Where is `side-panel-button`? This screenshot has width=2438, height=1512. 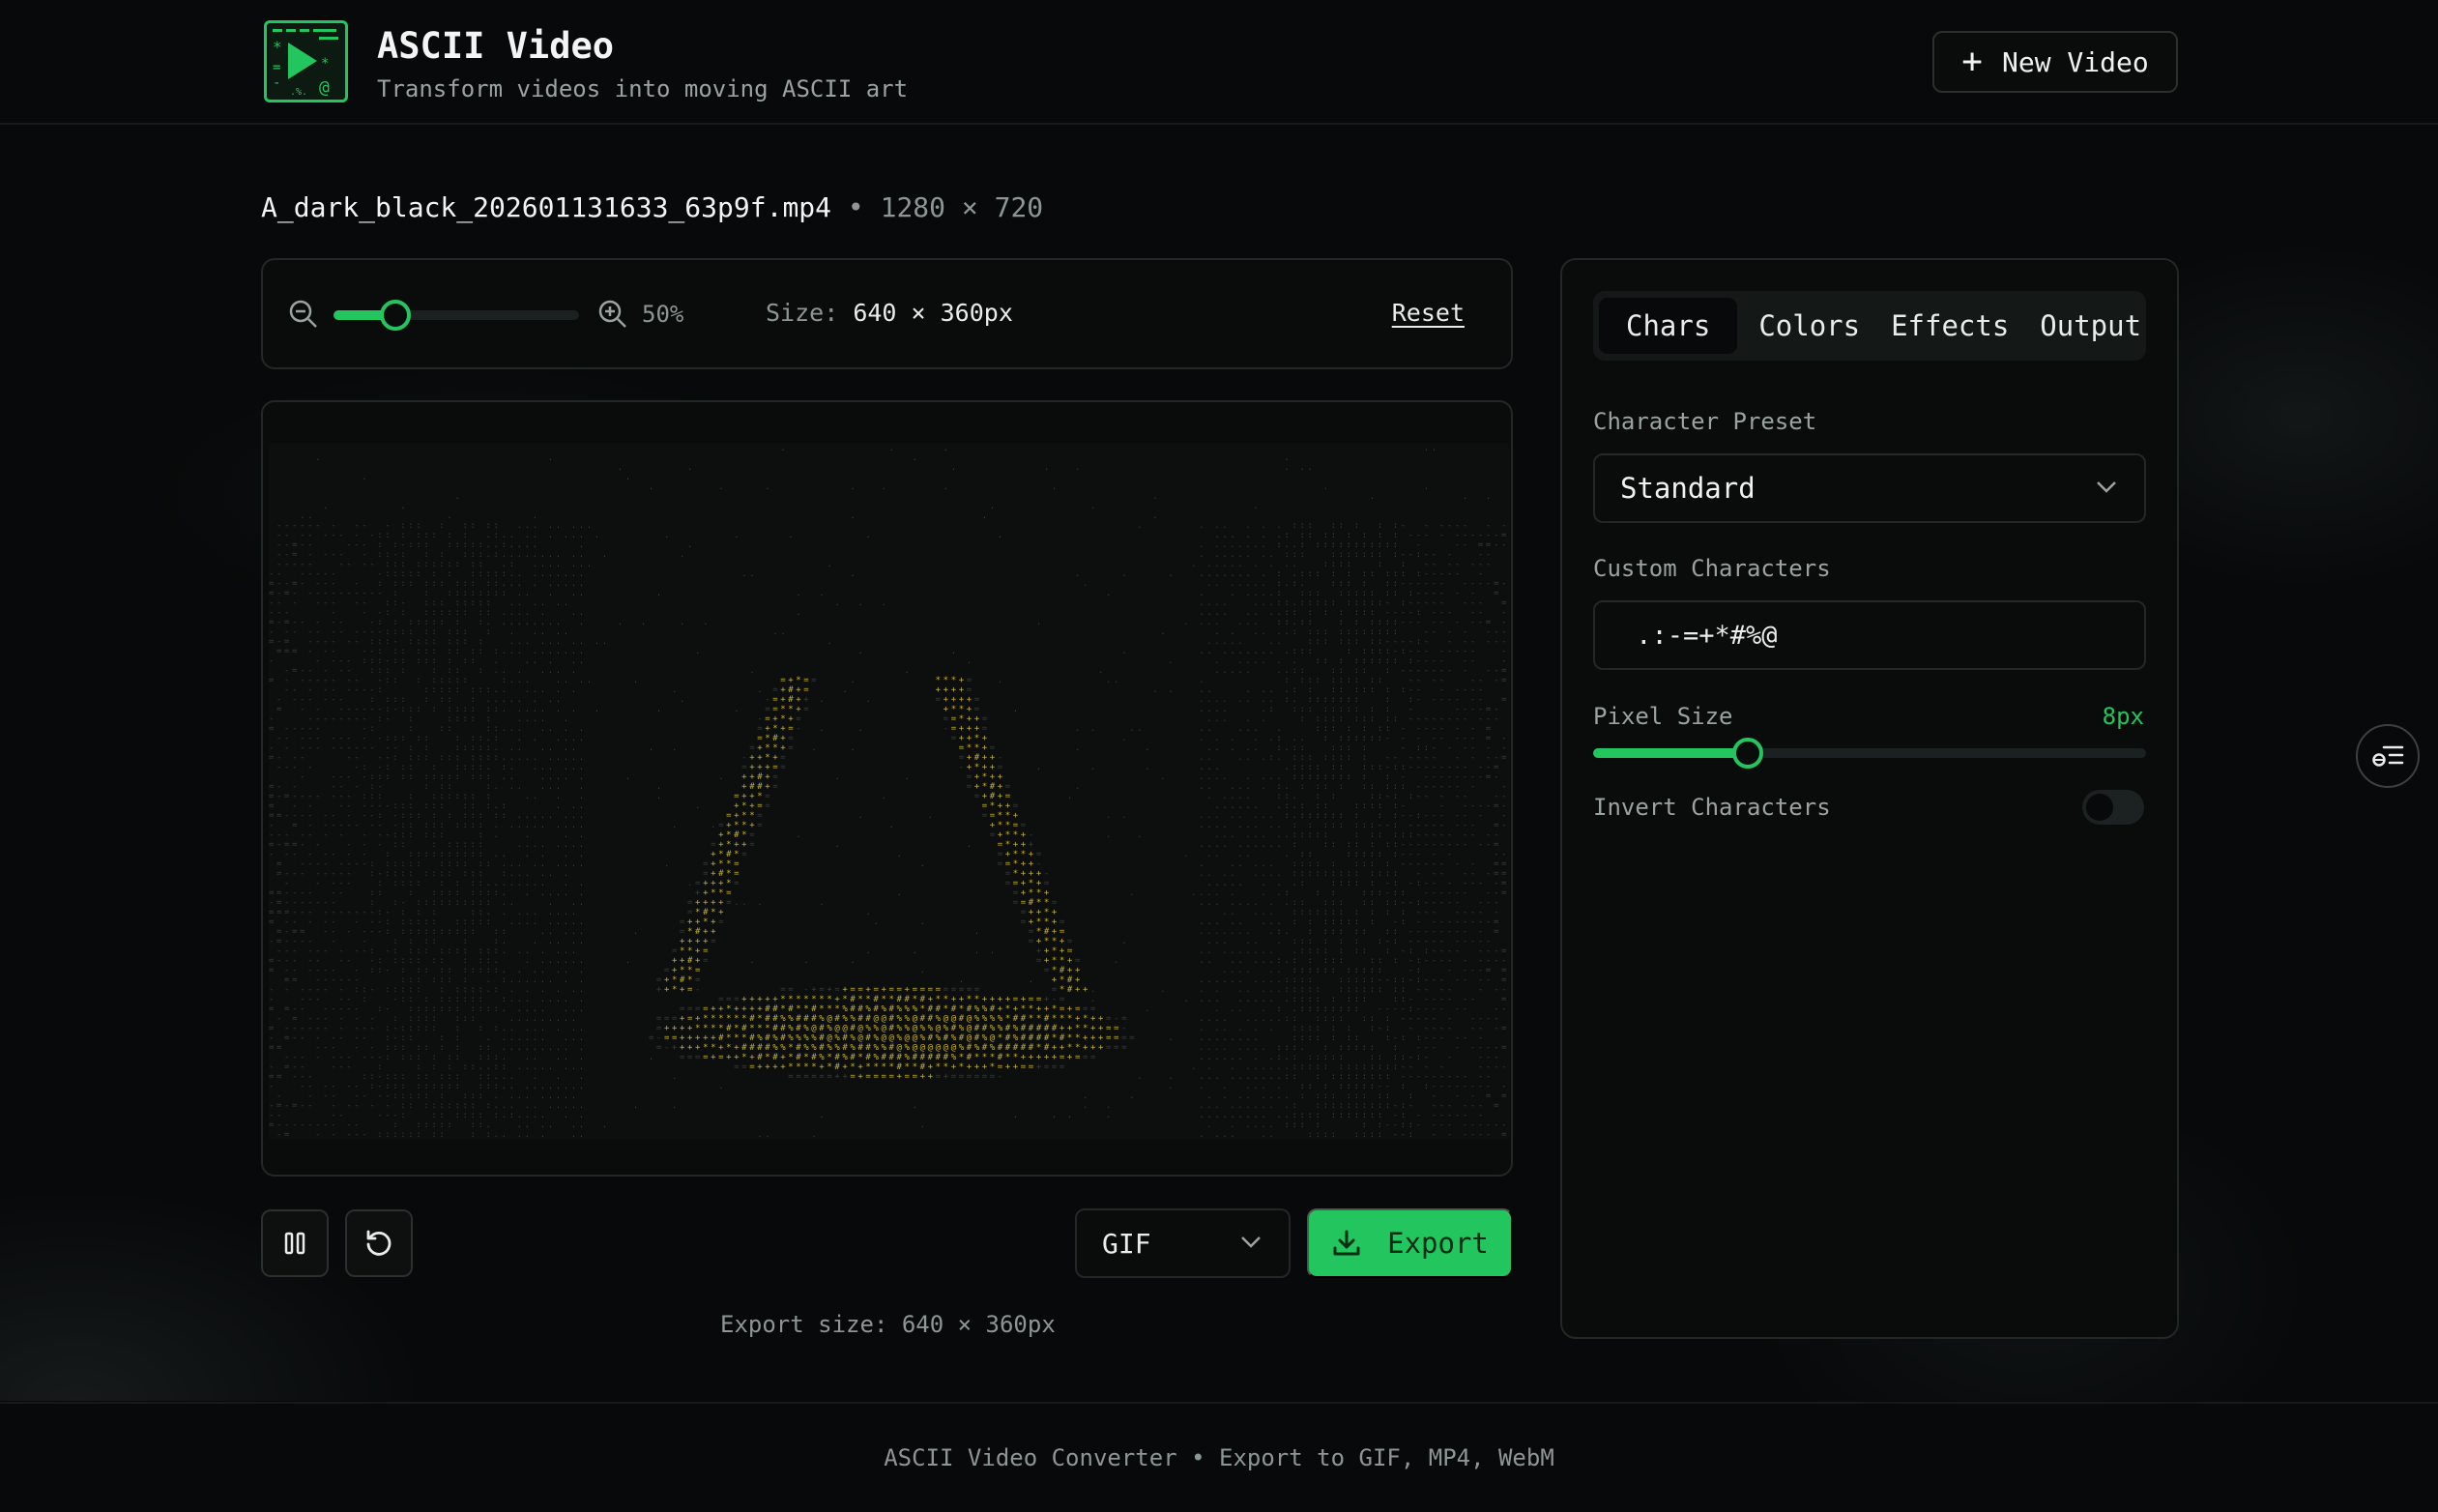
side-panel-button is located at coordinates (2388, 756).